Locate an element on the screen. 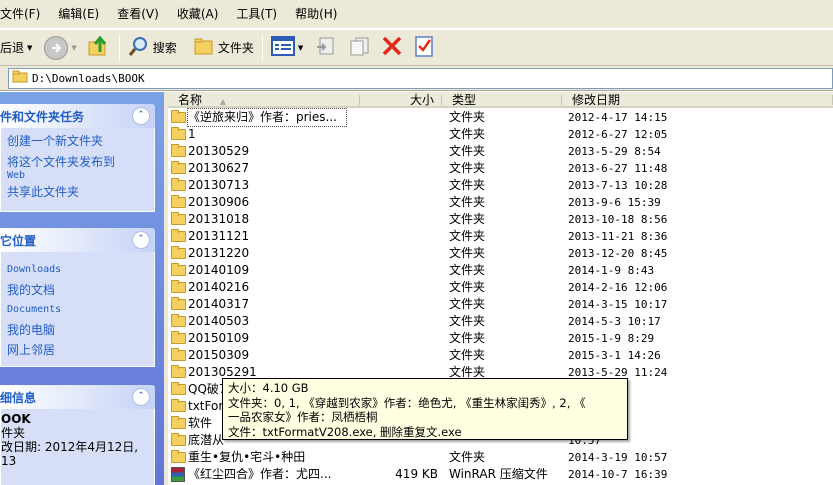 This screenshot has width=833, height=485. copy-to-button is located at coordinates (359, 48).